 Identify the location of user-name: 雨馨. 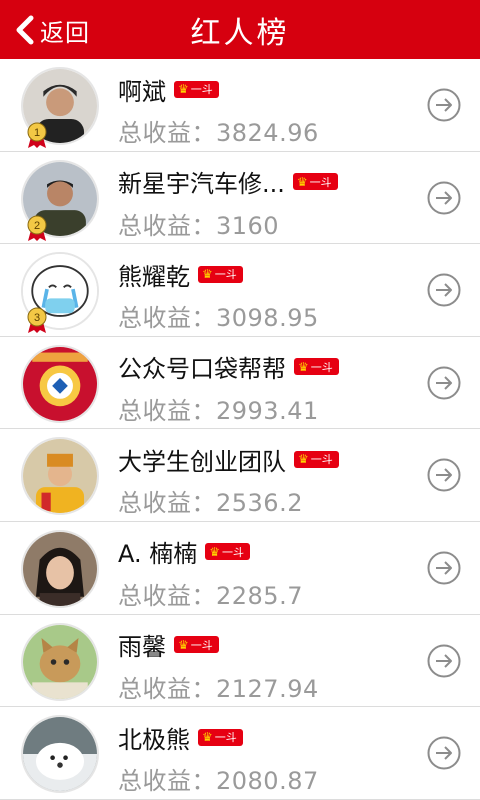
(142, 647).